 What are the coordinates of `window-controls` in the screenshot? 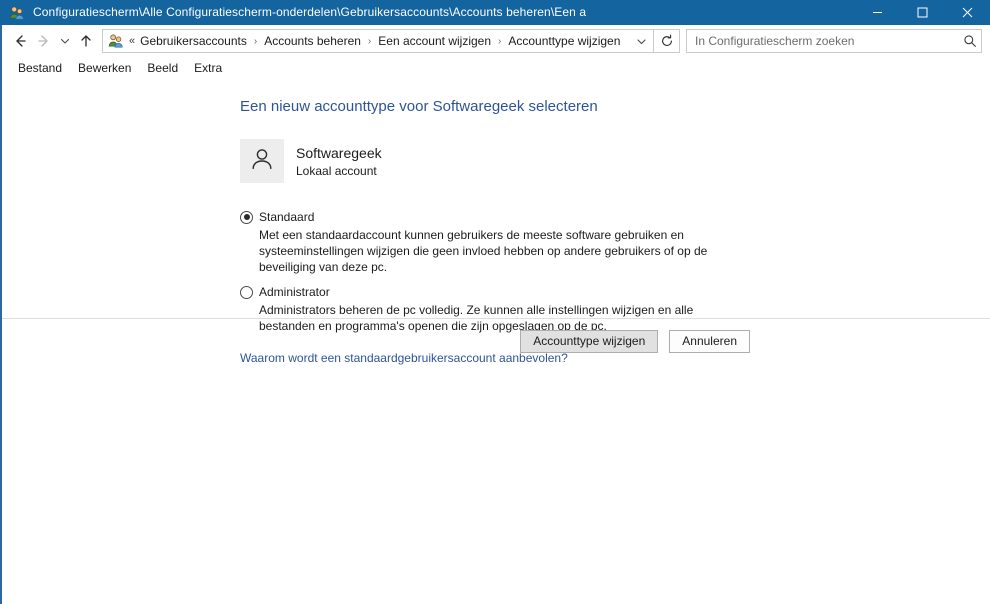 It's located at (922, 12).